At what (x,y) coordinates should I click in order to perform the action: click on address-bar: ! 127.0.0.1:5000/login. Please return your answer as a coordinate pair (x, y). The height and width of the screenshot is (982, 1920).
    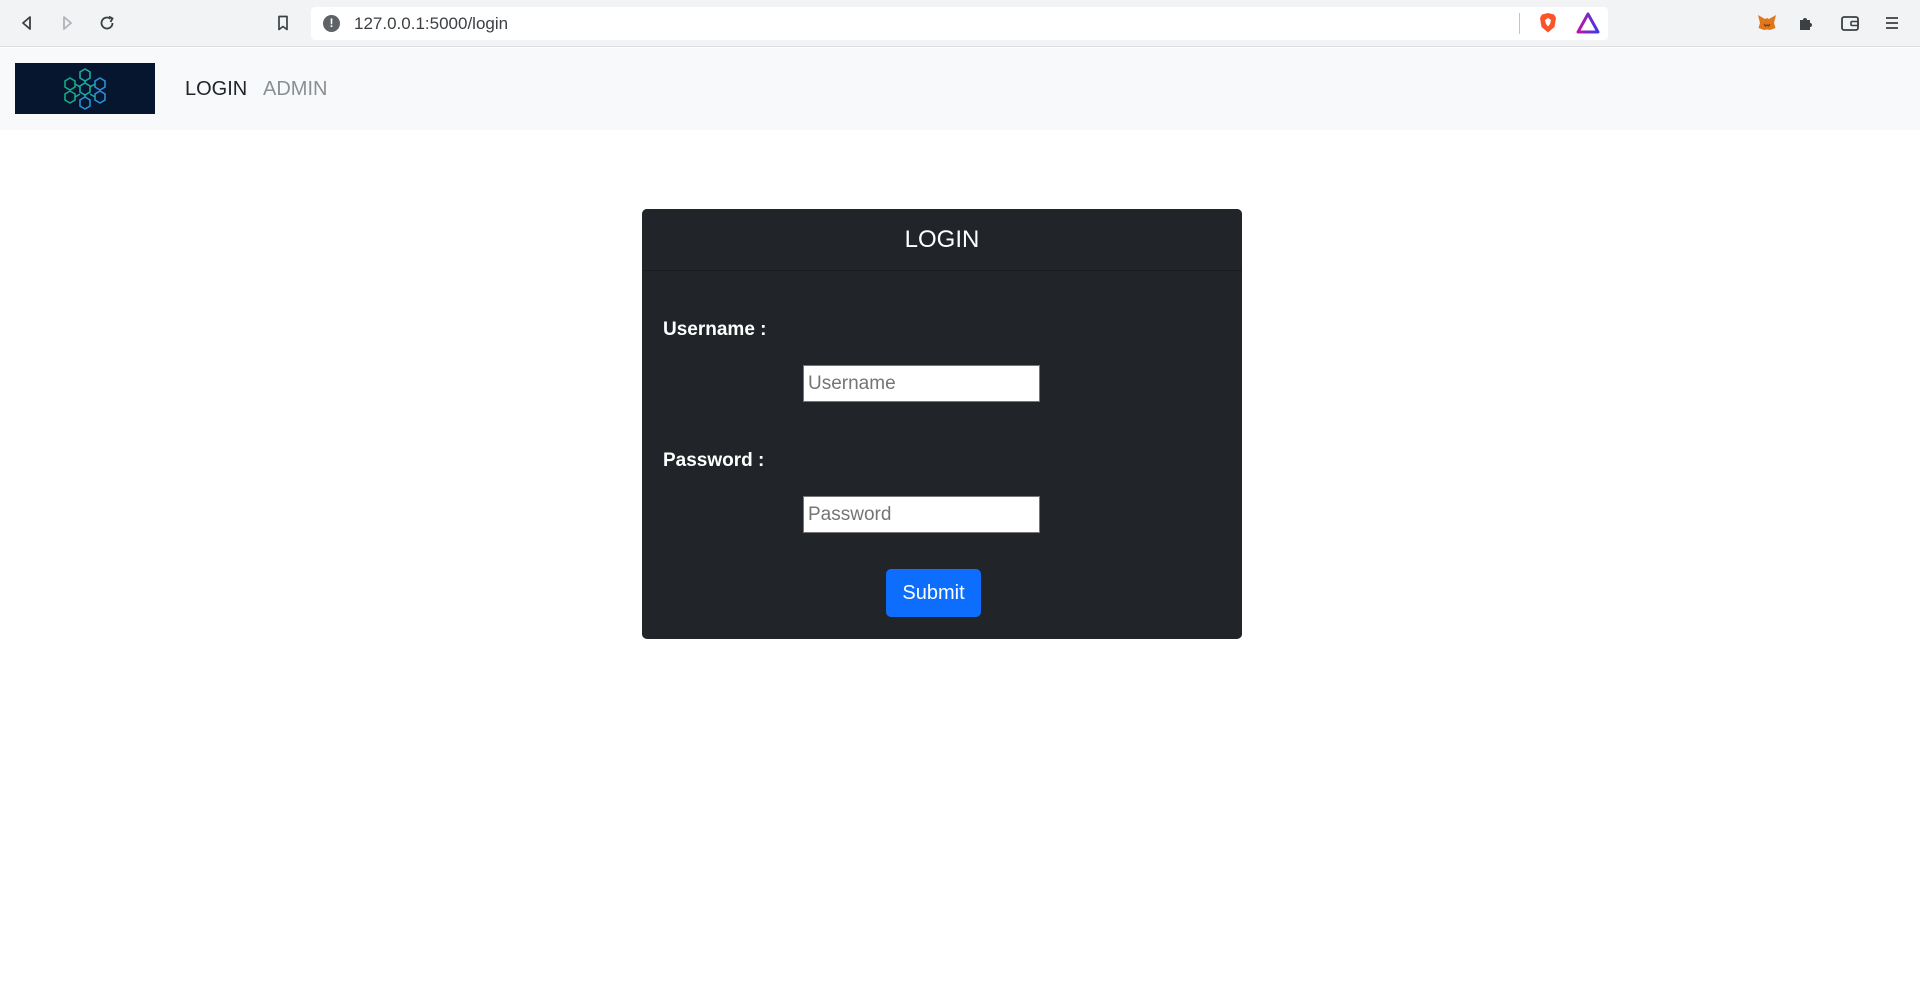
    Looking at the image, I should click on (959, 23).